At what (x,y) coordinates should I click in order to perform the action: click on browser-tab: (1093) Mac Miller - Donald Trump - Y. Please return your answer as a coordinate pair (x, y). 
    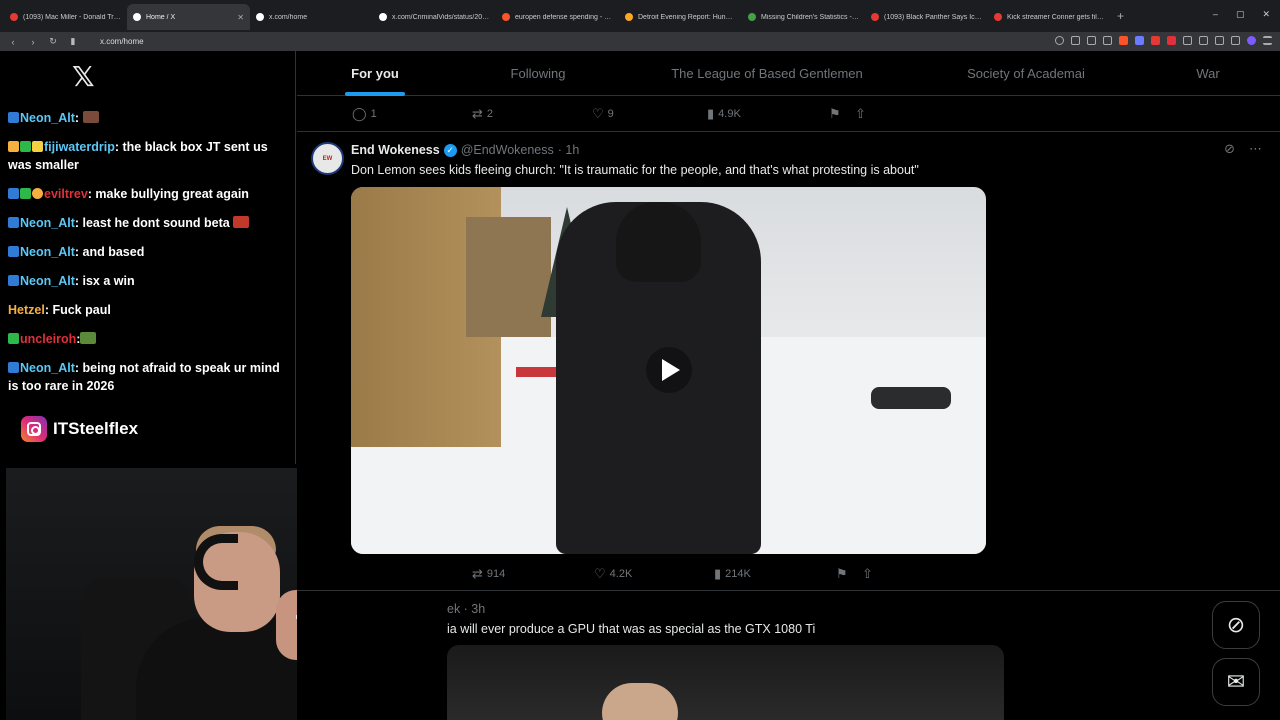
    Looking at the image, I should click on (65, 17).